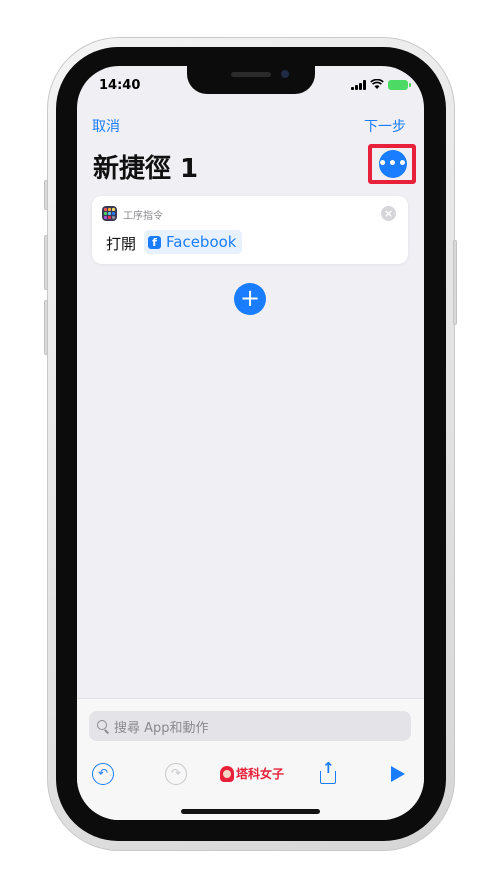  Describe the element at coordinates (251, 80) in the screenshot. I see `notch` at that location.